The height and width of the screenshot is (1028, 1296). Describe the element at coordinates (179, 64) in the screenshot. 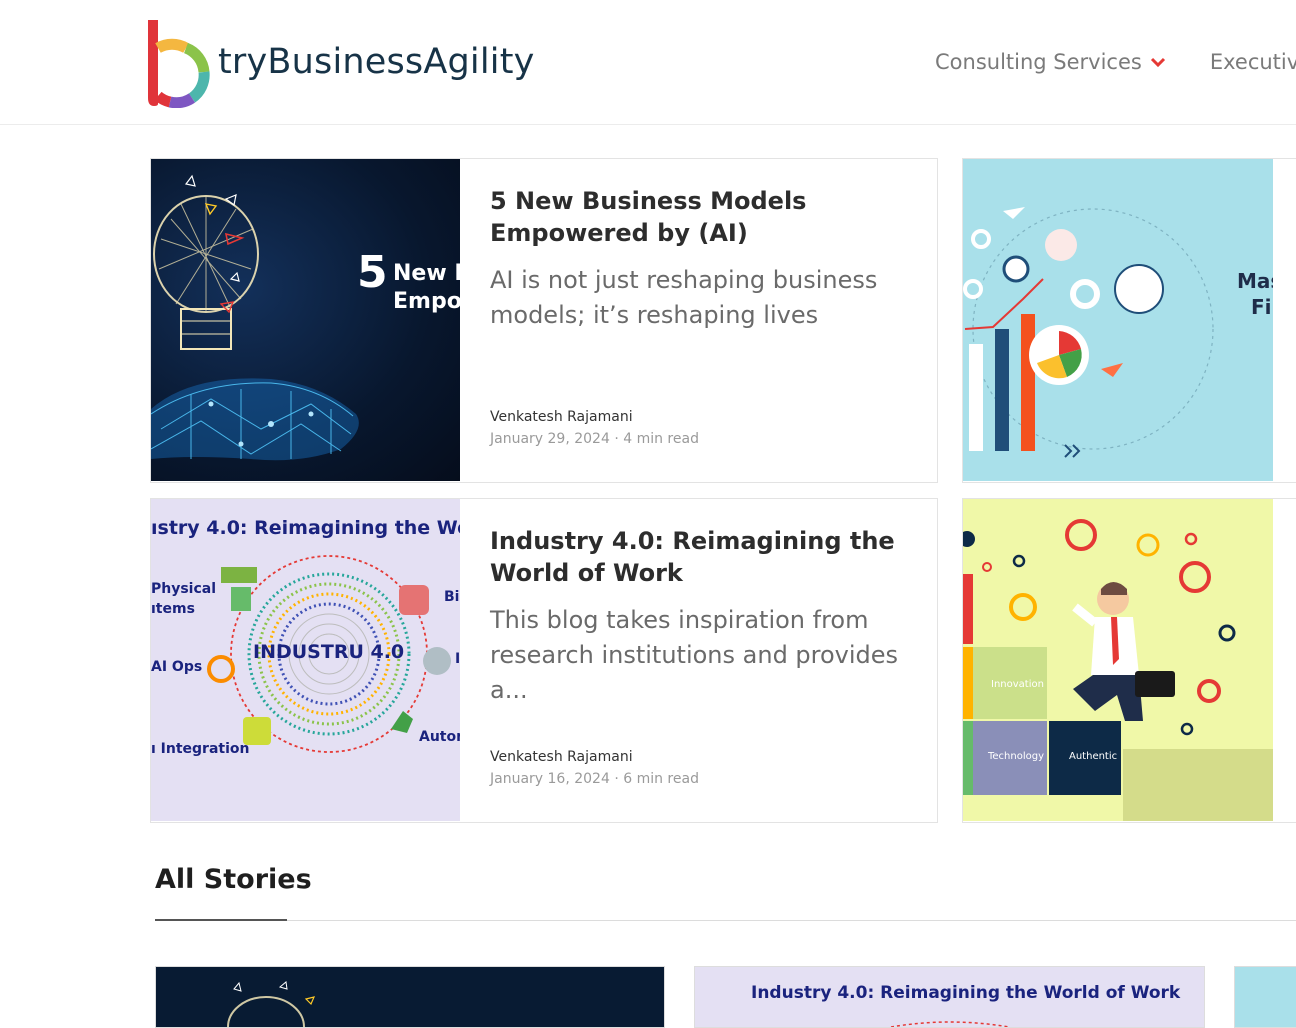

I see `logo-mark-icon` at that location.